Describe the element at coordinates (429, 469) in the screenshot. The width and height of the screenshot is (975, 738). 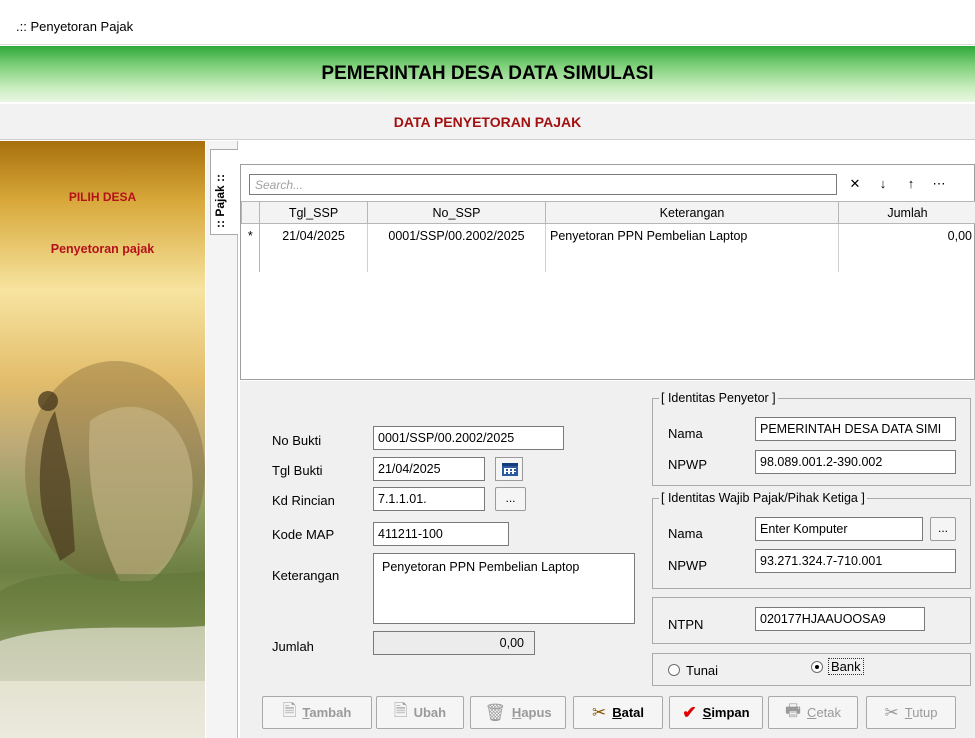
I see `tgl-bukti-field` at that location.